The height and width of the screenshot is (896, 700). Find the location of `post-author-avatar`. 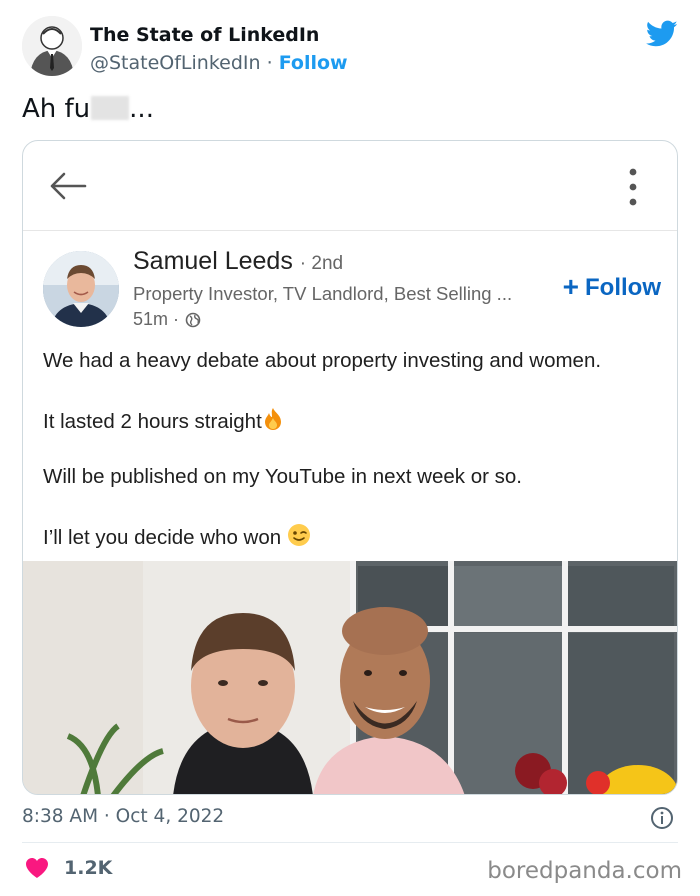

post-author-avatar is located at coordinates (81, 289).